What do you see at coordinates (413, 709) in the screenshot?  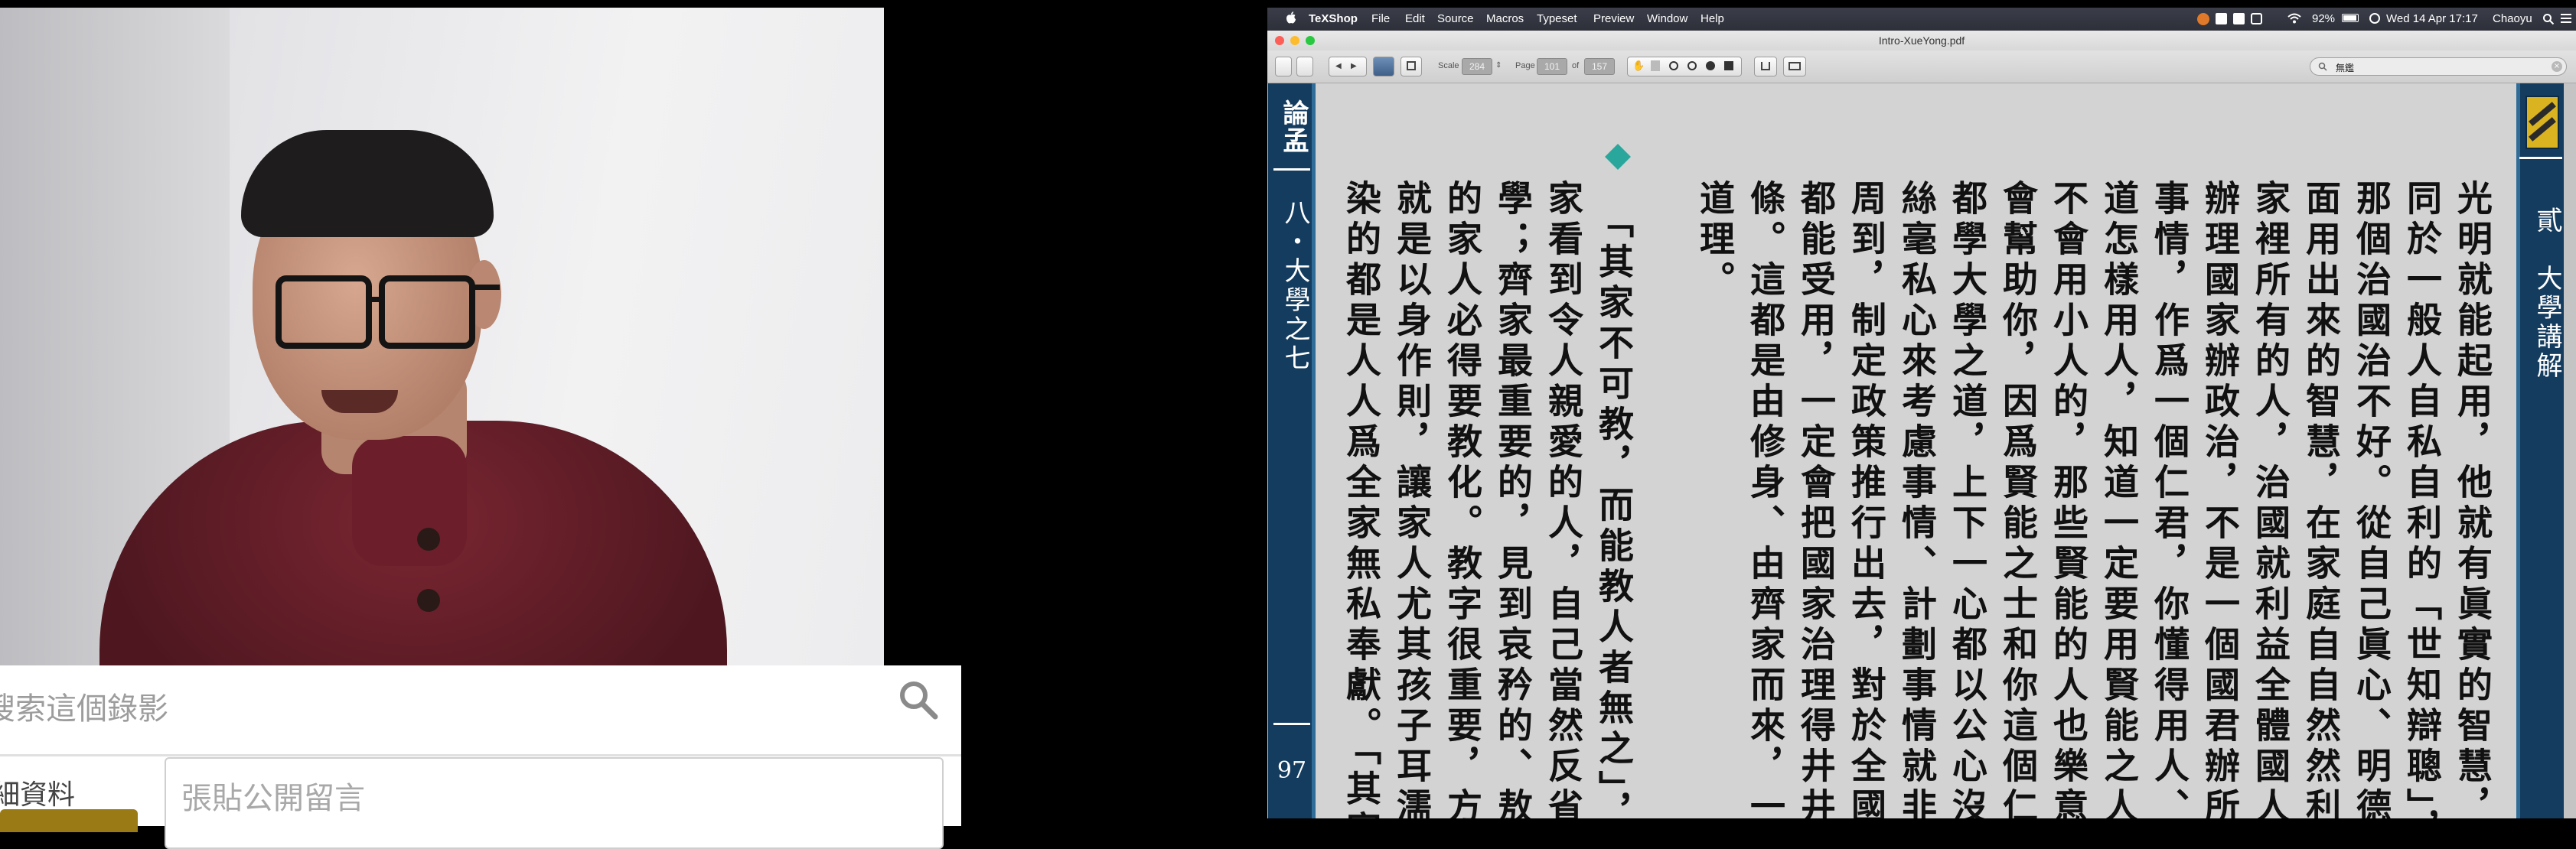 I see `recording-search-input` at bounding box center [413, 709].